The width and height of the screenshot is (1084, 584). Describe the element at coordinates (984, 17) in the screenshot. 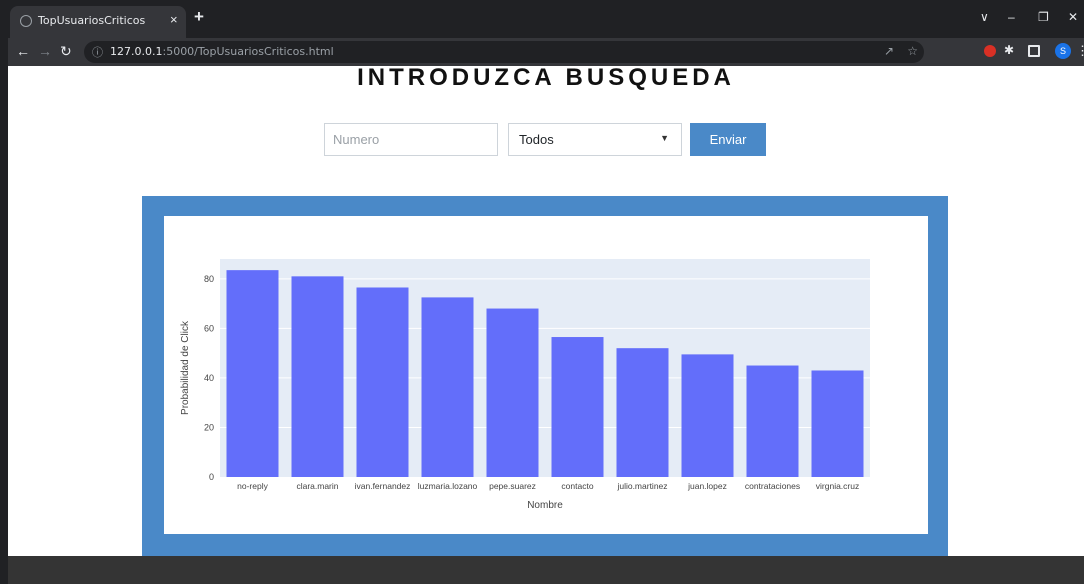

I see `tab-search-icon: ∨` at that location.